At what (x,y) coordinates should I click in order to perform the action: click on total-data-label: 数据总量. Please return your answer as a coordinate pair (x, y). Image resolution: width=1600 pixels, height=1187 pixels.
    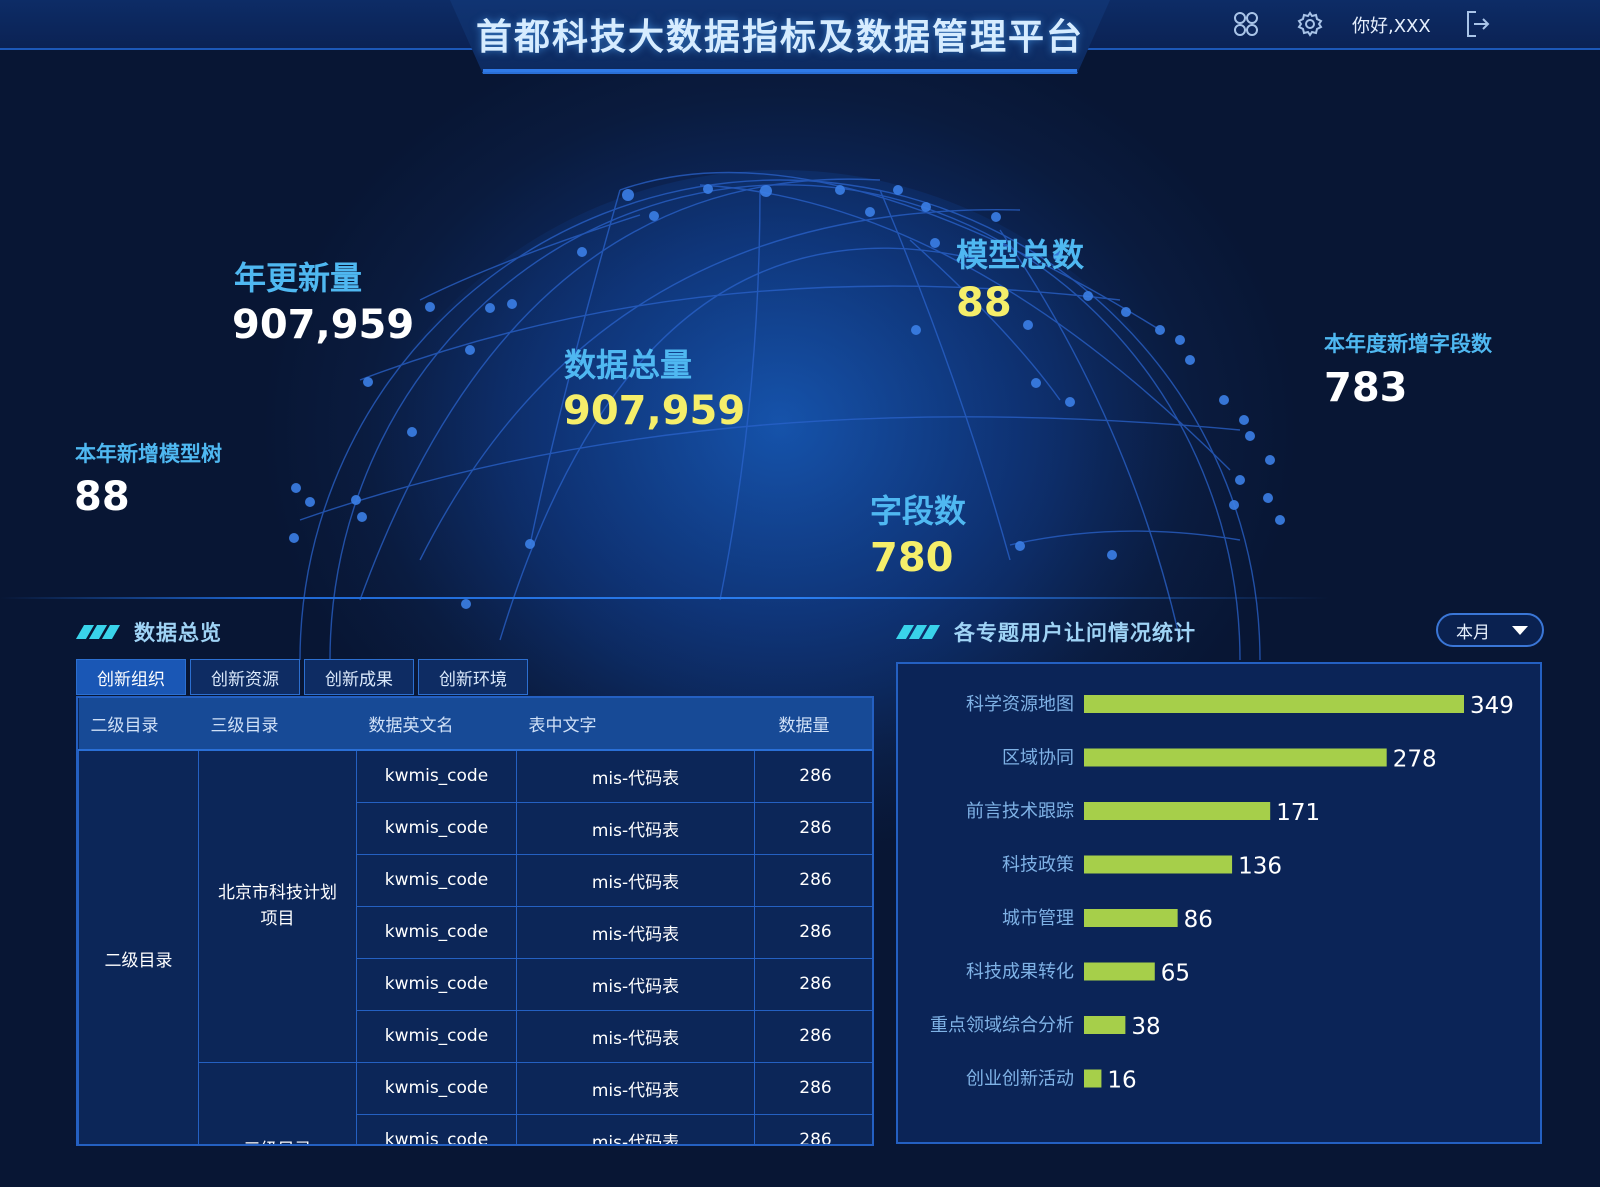
    Looking at the image, I should click on (628, 365).